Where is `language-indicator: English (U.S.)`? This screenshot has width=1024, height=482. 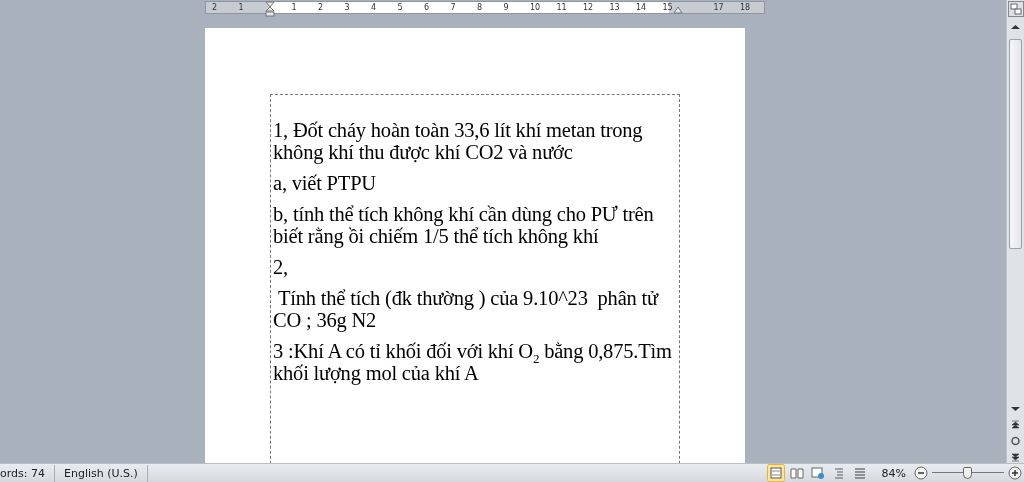
language-indicator: English (U.S.) is located at coordinates (106, 473).